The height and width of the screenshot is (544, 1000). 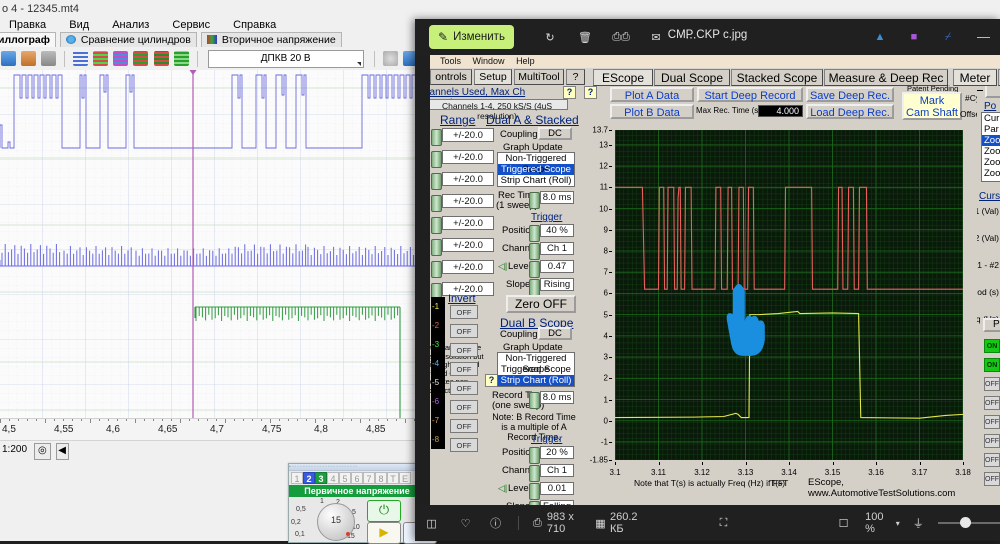 What do you see at coordinates (715, 61) in the screenshot?
I see `escope-menubar: Tools Window Help` at bounding box center [715, 61].